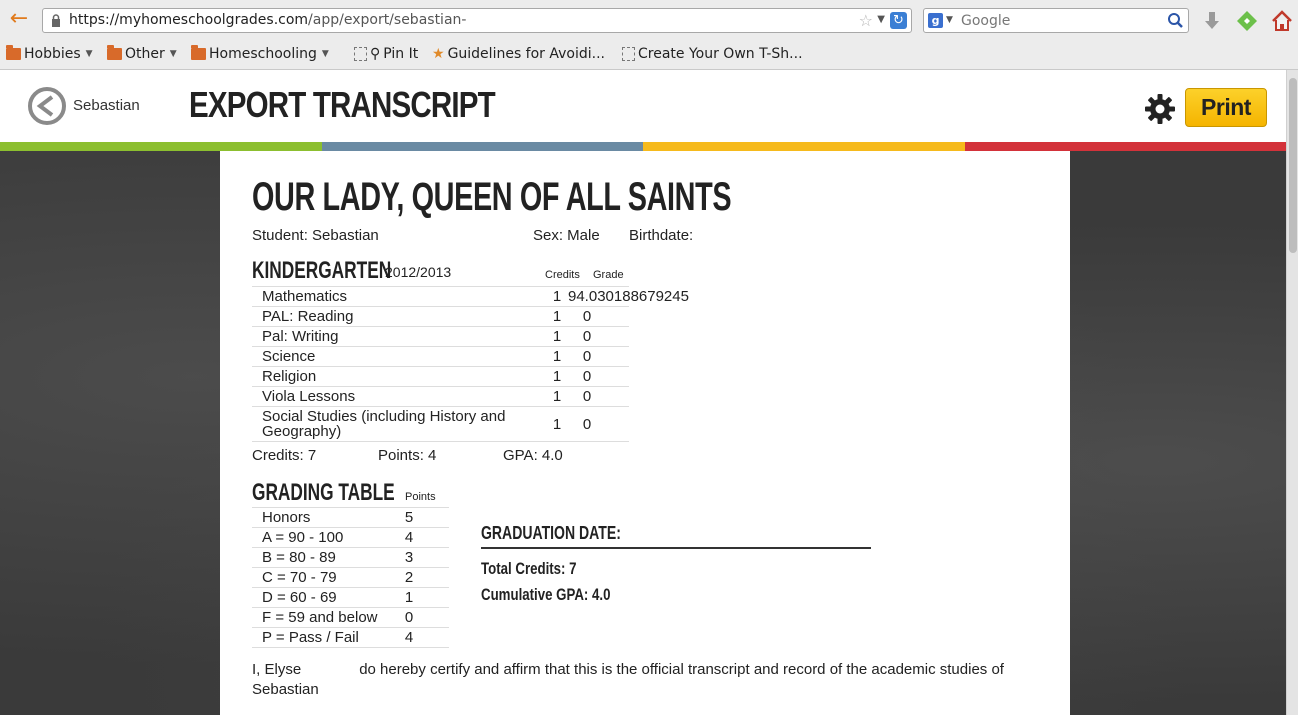 This screenshot has width=1298, height=715. What do you see at coordinates (399, 396) in the screenshot?
I see `course-name: Viola Lessons` at bounding box center [399, 396].